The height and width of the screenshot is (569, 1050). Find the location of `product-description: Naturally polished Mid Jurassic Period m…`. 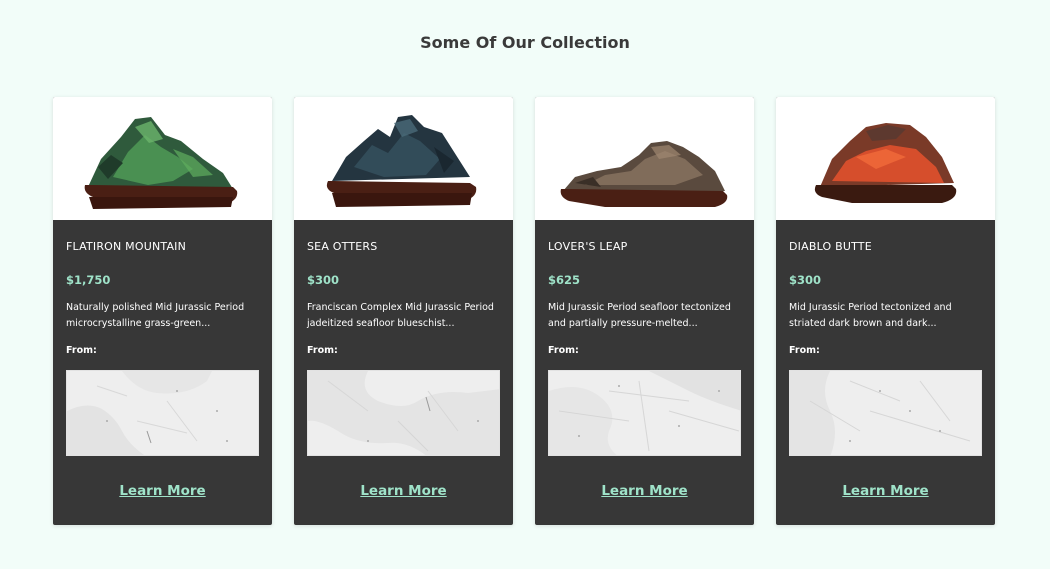

product-description: Naturally polished Mid Jurassic Period m… is located at coordinates (155, 315).